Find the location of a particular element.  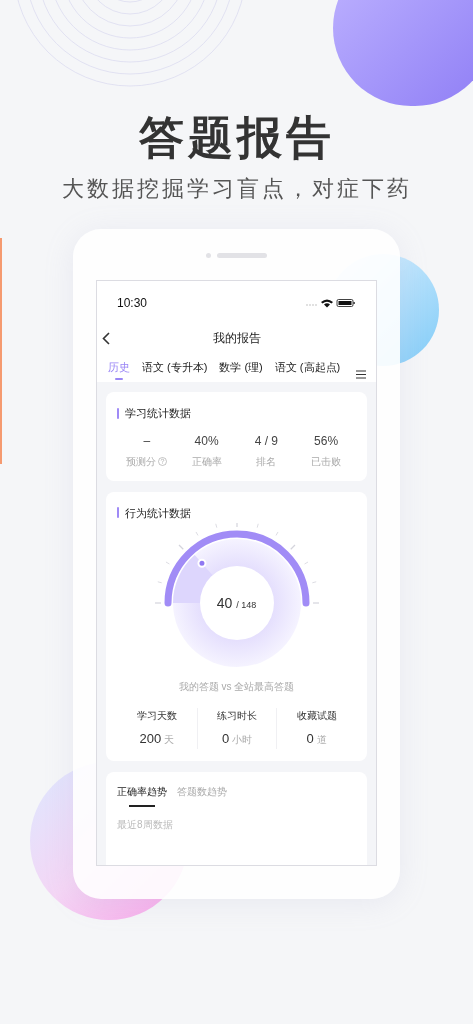

stat-value: 40% is located at coordinates (206, 441).